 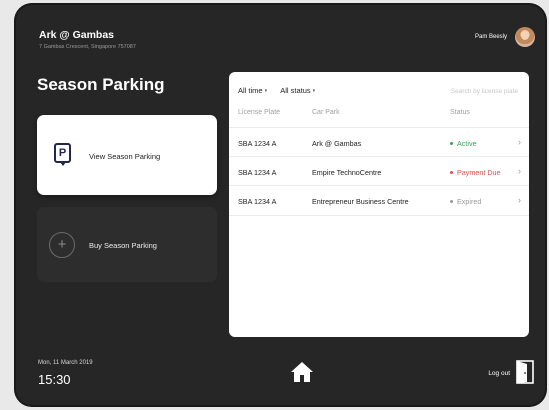 I want to click on table-header: License Plate Car Park Status, so click(x=379, y=117).